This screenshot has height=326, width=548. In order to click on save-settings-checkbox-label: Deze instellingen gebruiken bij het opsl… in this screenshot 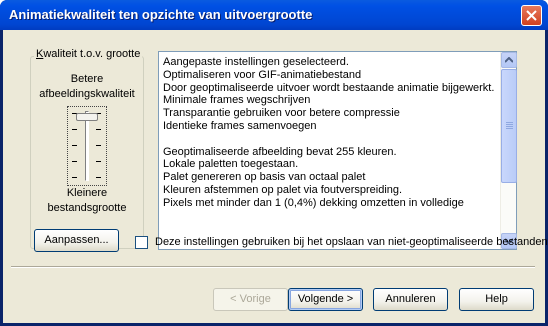, I will do `click(351, 242)`.